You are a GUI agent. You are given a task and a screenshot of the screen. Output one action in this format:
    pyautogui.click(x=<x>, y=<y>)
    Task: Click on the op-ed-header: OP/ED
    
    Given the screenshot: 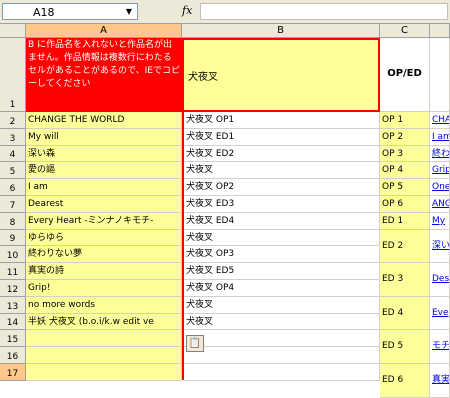 What is the action you would take?
    pyautogui.click(x=405, y=75)
    